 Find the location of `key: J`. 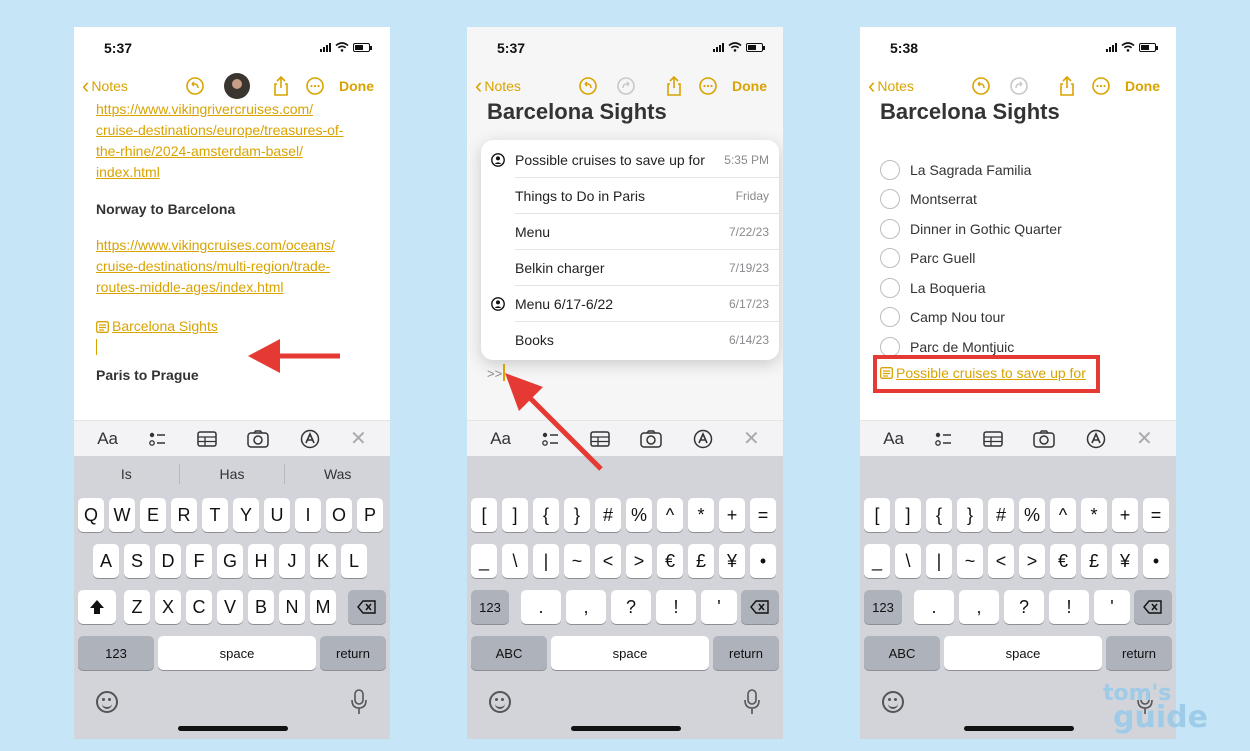

key: J is located at coordinates (292, 561).